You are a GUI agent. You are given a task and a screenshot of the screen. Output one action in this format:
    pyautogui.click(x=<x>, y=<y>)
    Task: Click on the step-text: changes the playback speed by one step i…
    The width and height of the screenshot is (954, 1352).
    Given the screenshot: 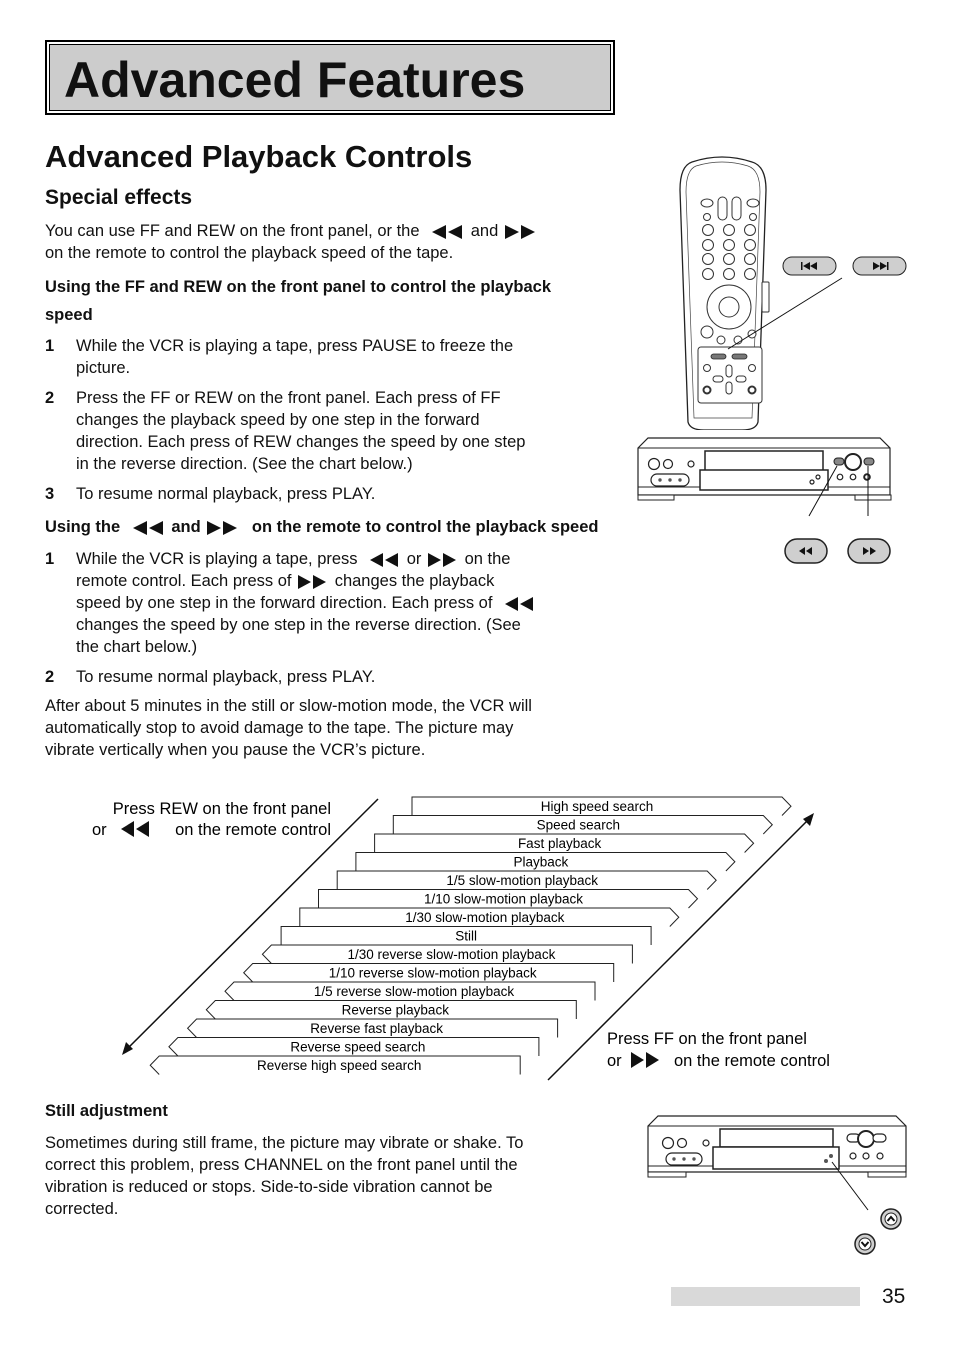 What is the action you would take?
    pyautogui.click(x=278, y=420)
    